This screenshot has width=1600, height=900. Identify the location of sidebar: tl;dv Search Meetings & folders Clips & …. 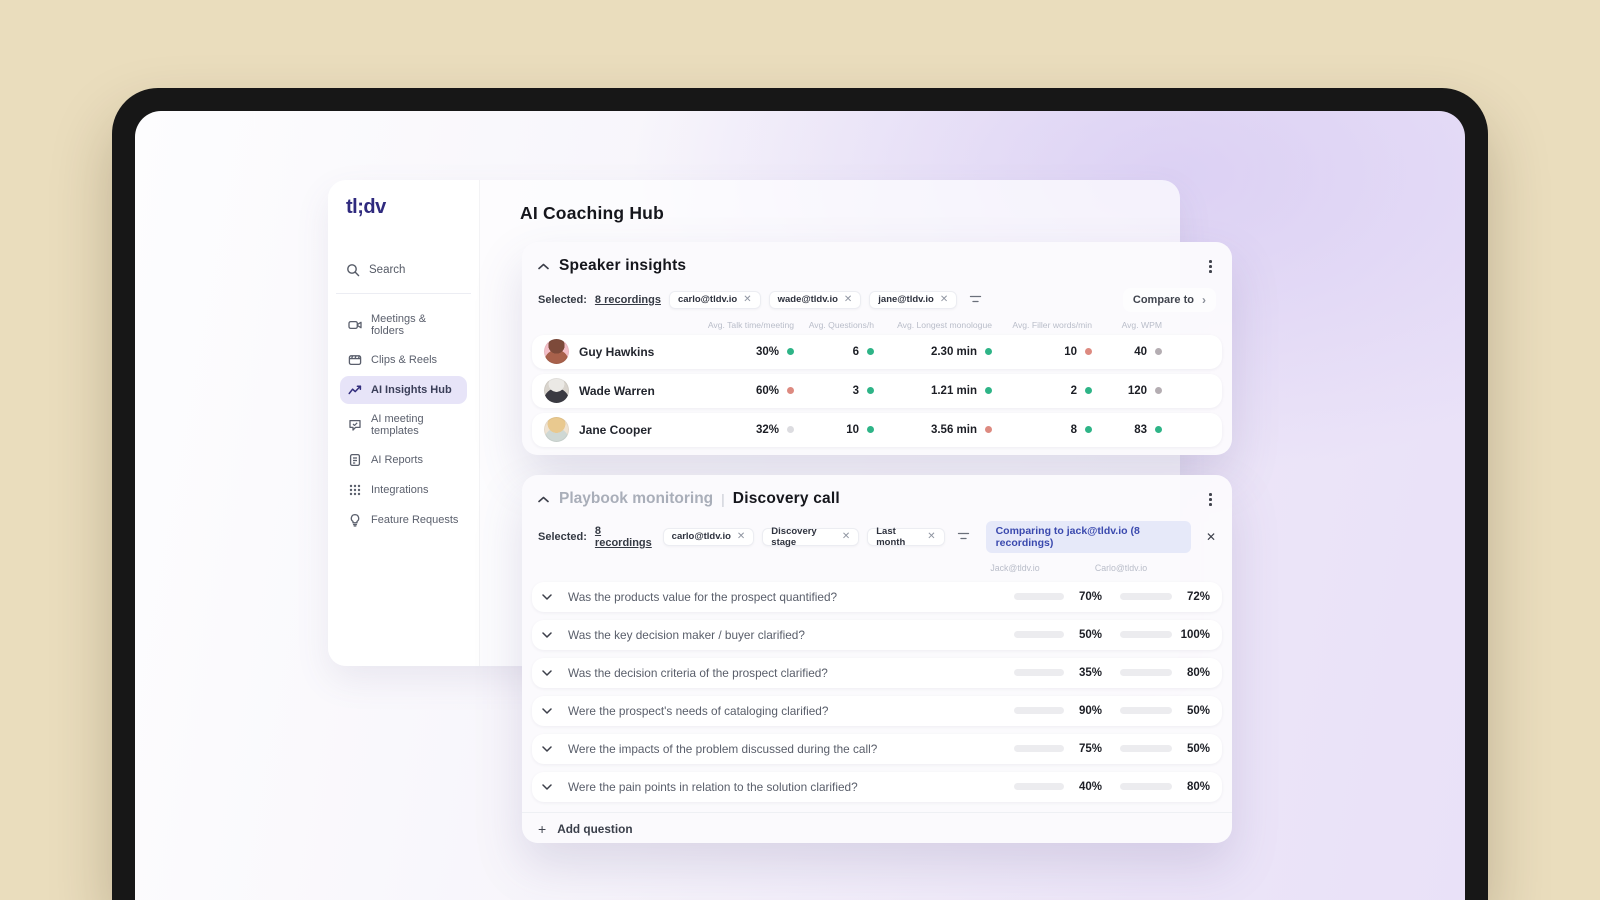
(404, 423).